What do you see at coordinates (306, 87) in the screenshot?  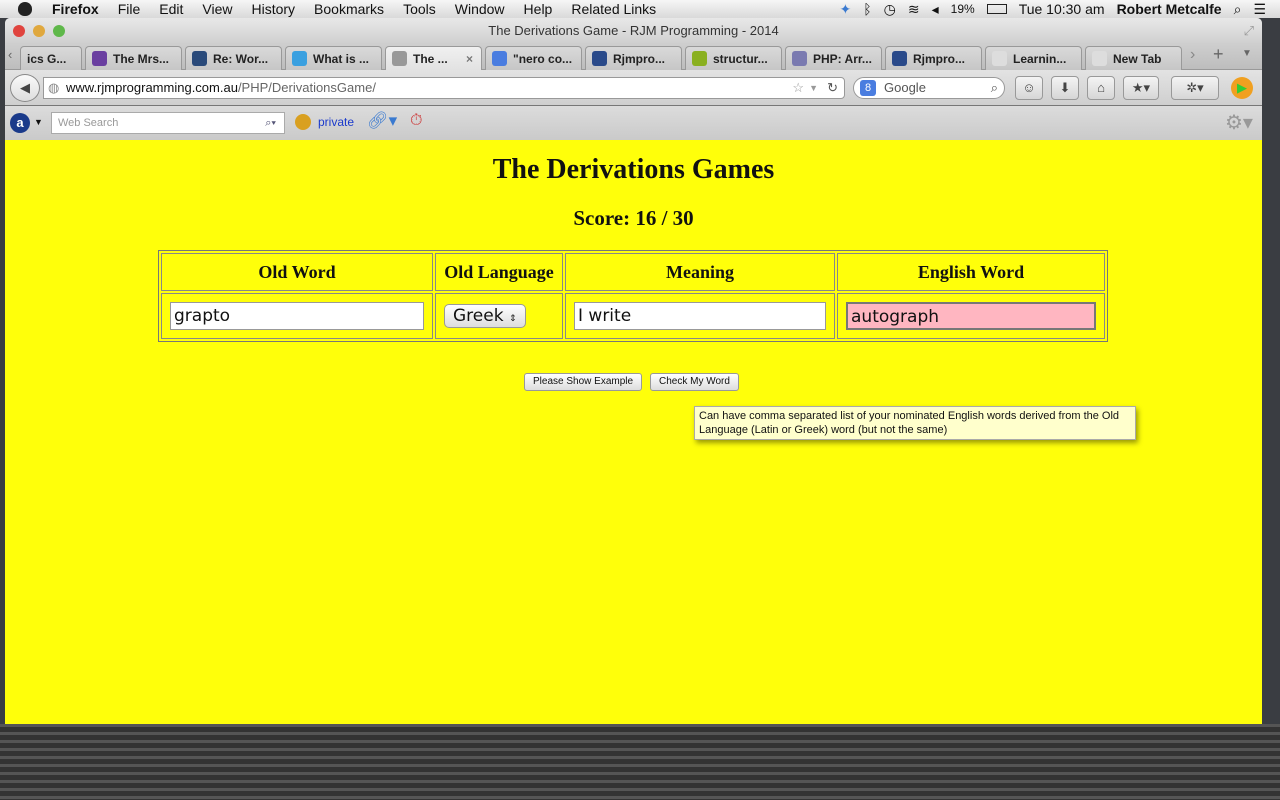 I see `url-path: /PHP/DerivationsGame/` at bounding box center [306, 87].